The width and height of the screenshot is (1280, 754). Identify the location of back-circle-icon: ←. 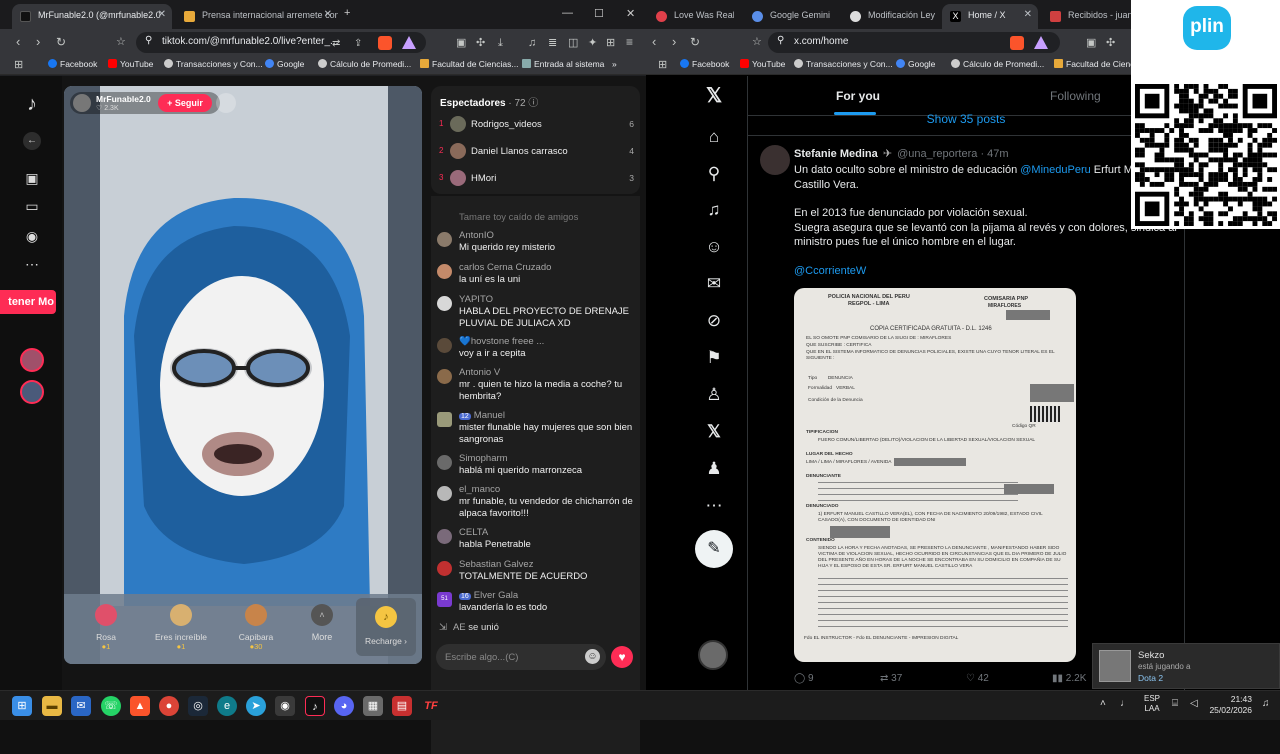
(32, 141).